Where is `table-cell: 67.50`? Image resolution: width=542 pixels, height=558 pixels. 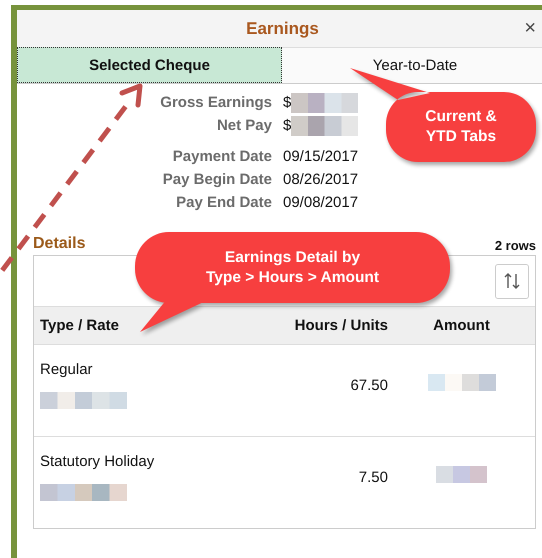
table-cell: 67.50 is located at coordinates (369, 385).